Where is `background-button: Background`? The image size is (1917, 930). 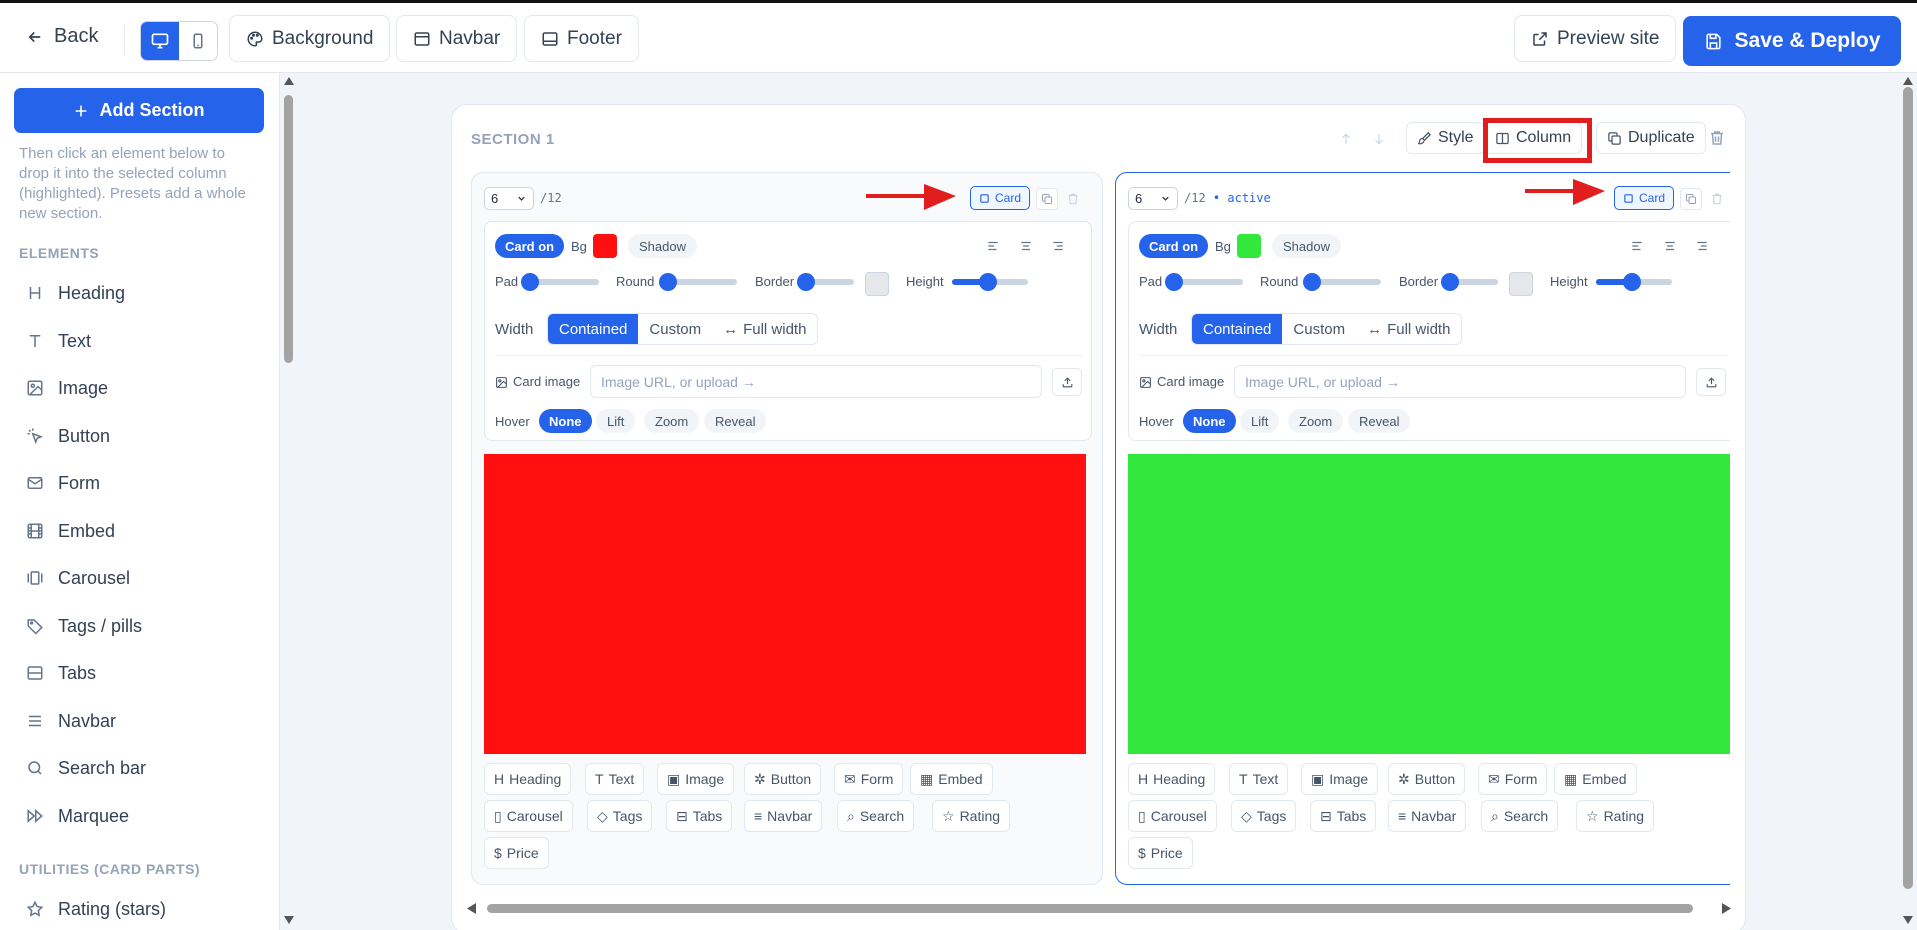
background-button: Background is located at coordinates (310, 38).